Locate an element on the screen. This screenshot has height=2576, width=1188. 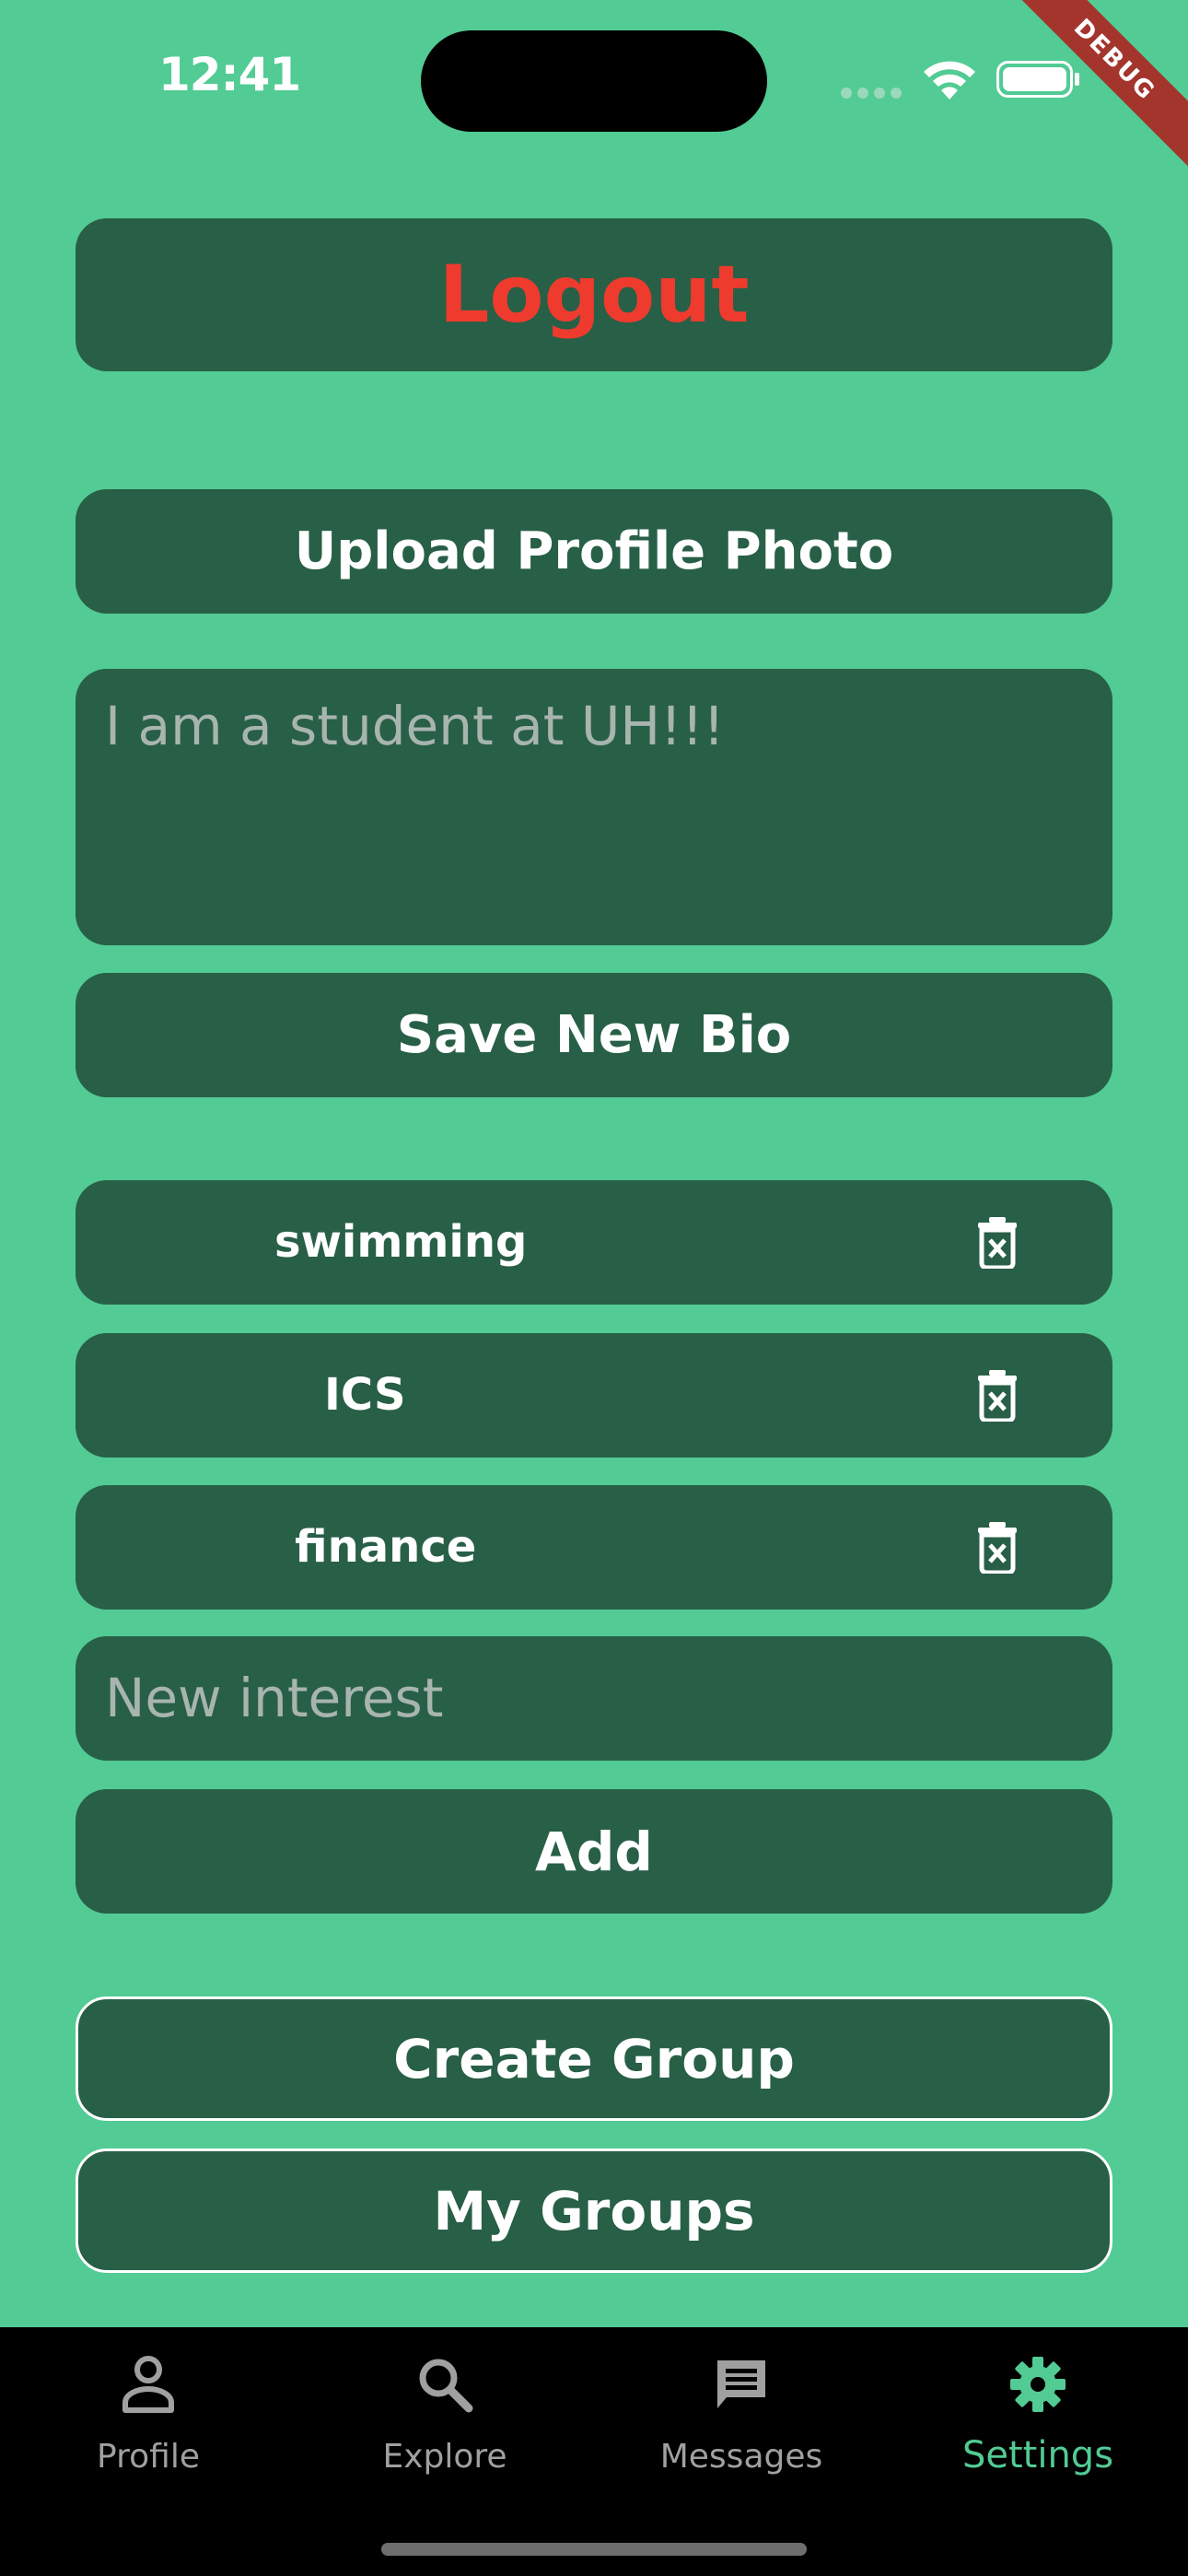
search-icon is located at coordinates (446, 2386).